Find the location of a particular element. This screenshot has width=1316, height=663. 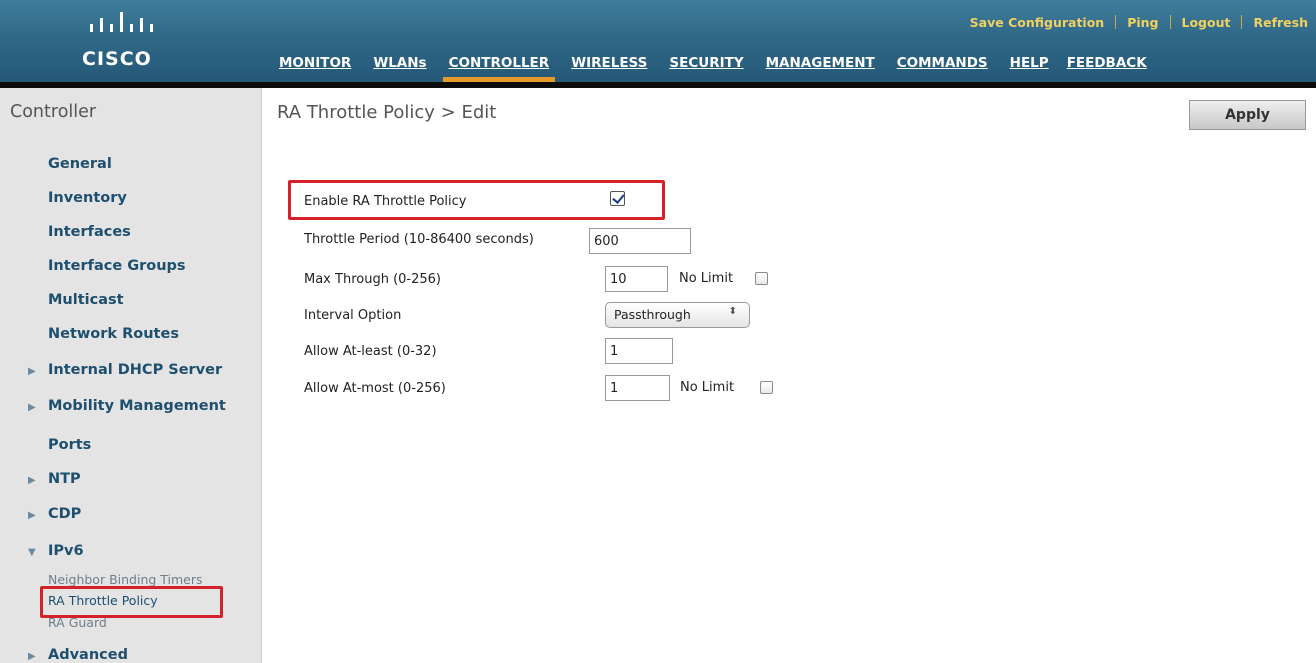

sidebar-item-label: Mobility Management is located at coordinates (137, 406).